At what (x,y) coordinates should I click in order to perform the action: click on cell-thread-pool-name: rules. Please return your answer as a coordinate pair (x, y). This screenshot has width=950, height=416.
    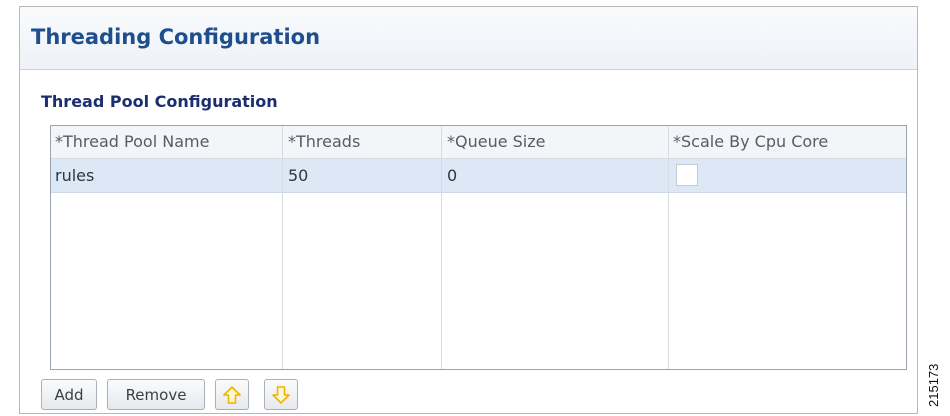
    Looking at the image, I should click on (74, 175).